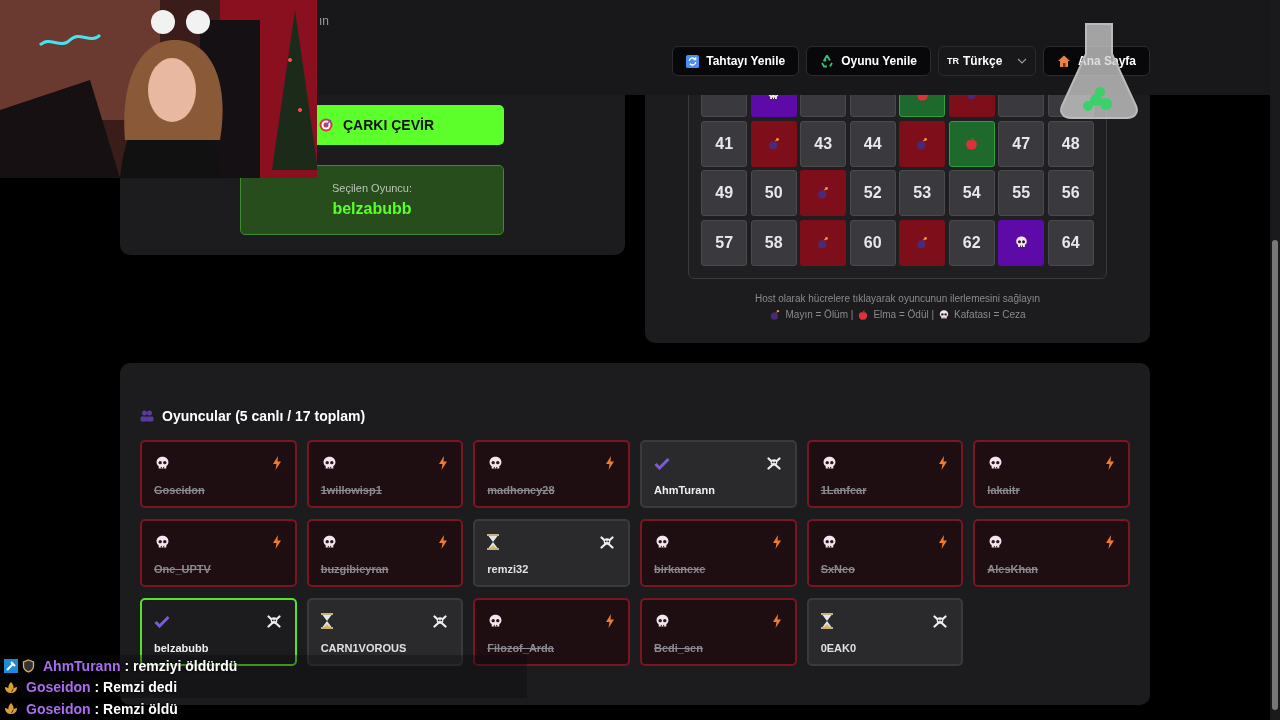  I want to click on player-card: 1willowisp1, so click(385, 474).